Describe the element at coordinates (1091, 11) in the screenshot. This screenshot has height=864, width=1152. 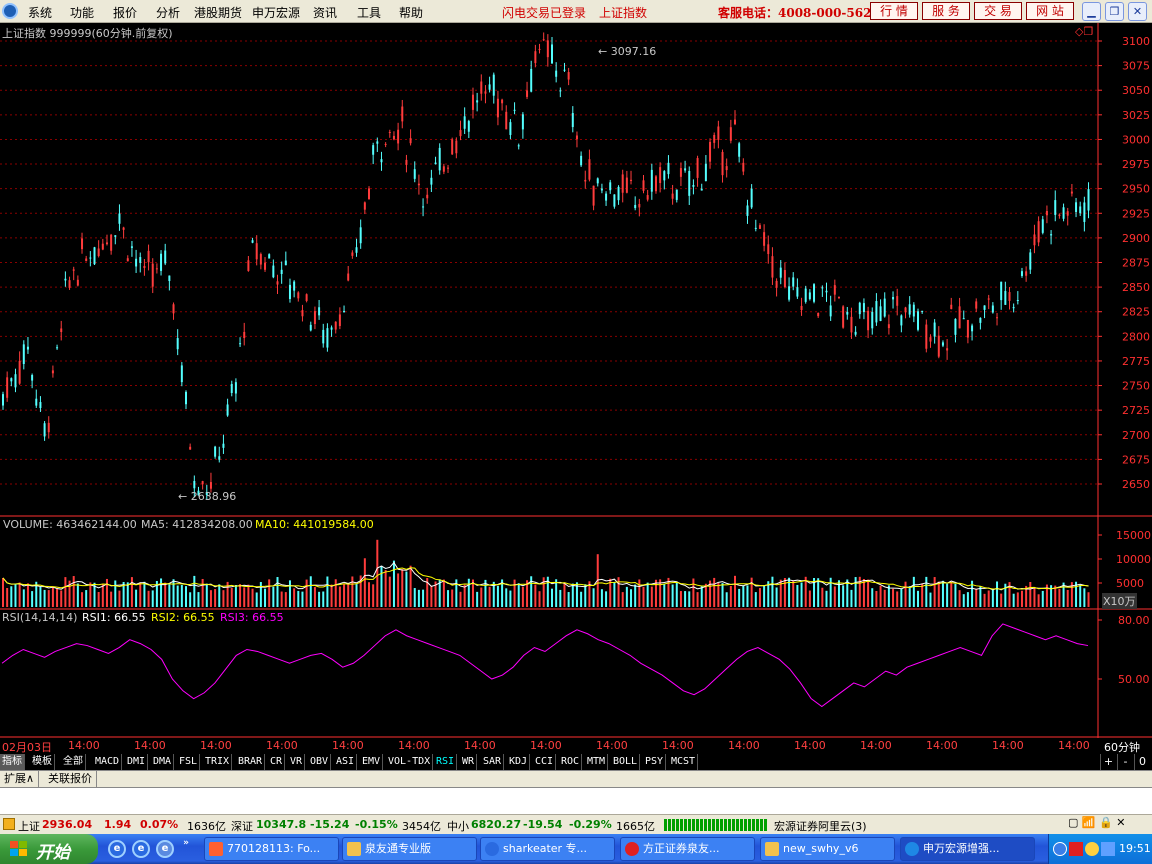
I see `minimize-icon: ▁` at that location.